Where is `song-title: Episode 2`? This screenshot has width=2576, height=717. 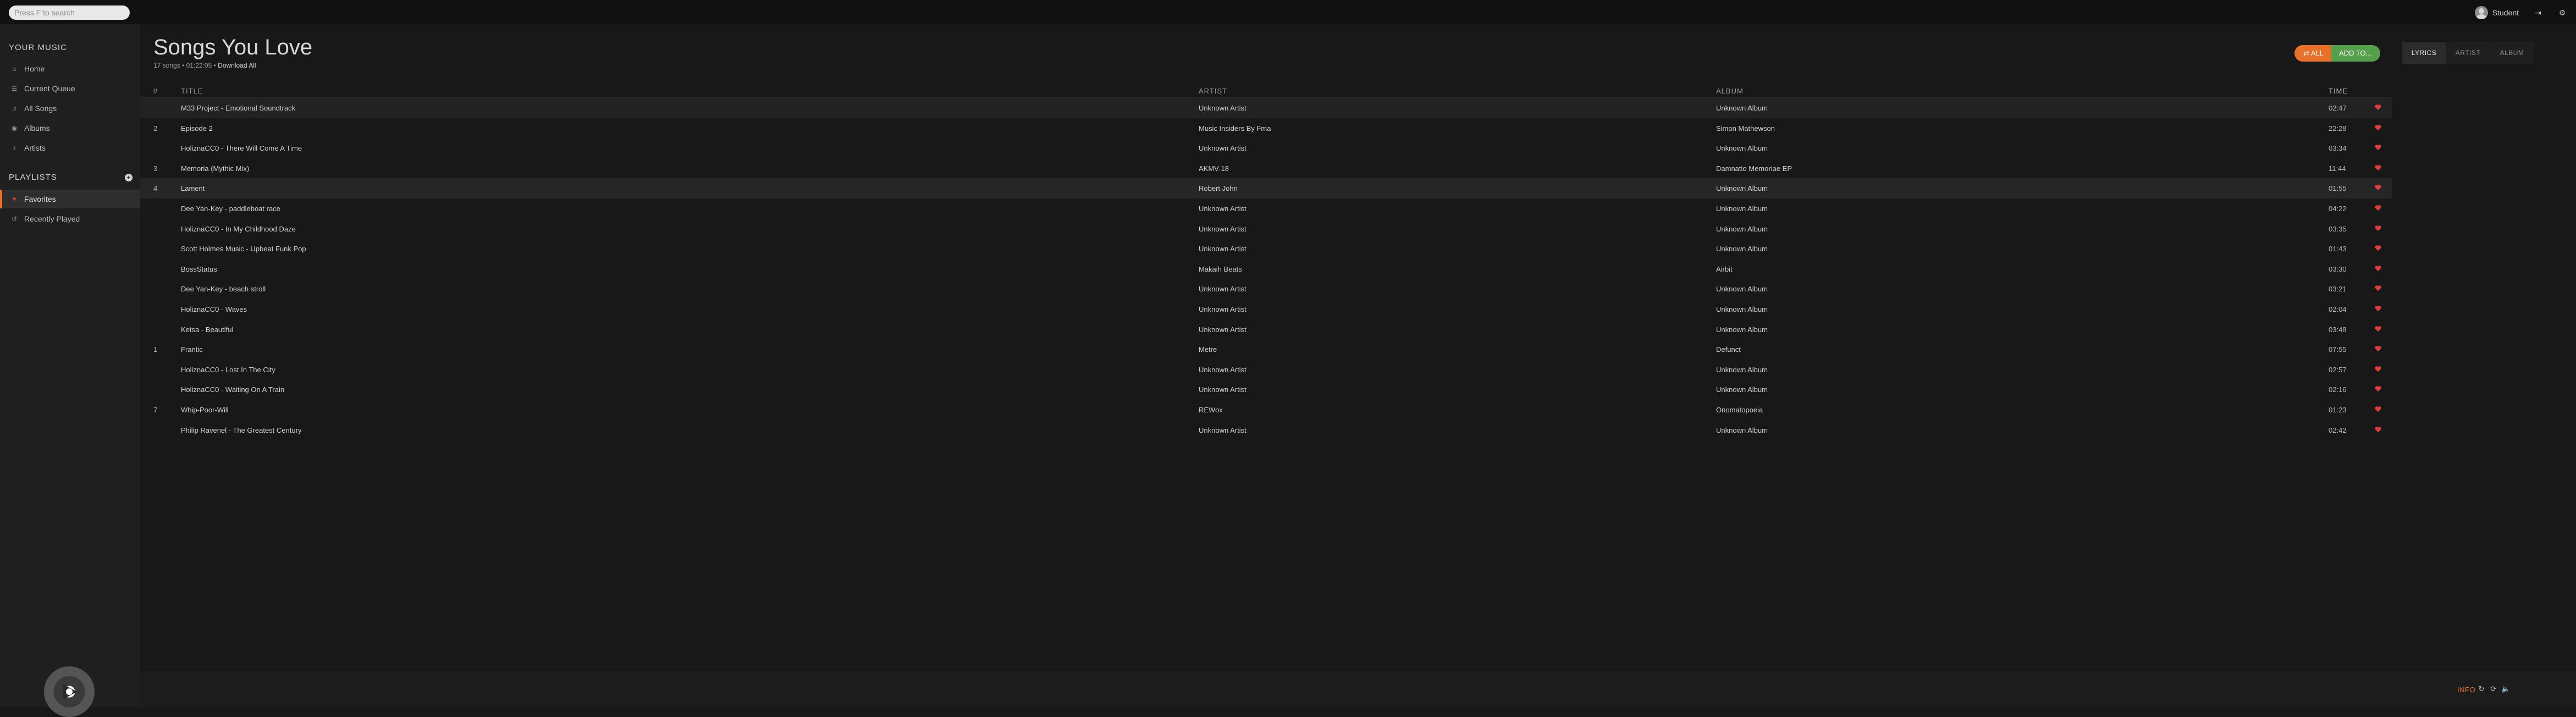
song-title: Episode 2 is located at coordinates (197, 128).